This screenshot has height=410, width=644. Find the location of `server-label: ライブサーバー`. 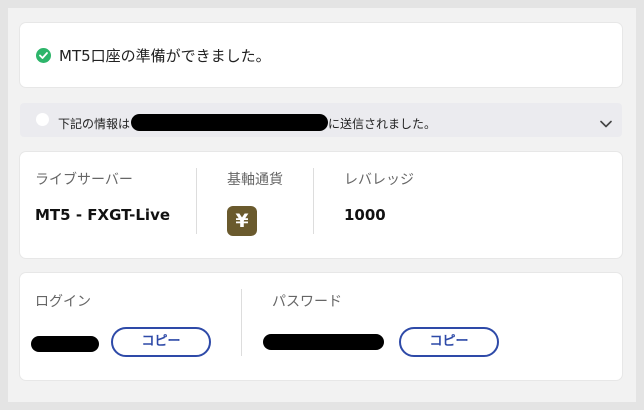

server-label: ライブサーバー is located at coordinates (84, 180).